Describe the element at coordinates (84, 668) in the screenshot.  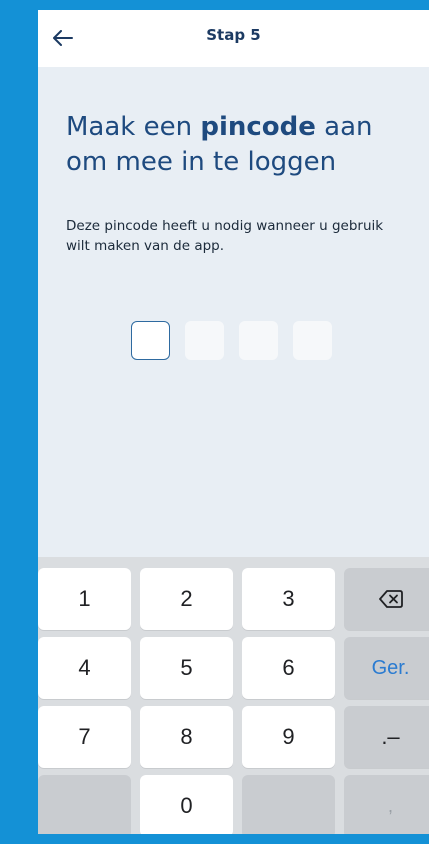
I see `key-4: 4` at that location.